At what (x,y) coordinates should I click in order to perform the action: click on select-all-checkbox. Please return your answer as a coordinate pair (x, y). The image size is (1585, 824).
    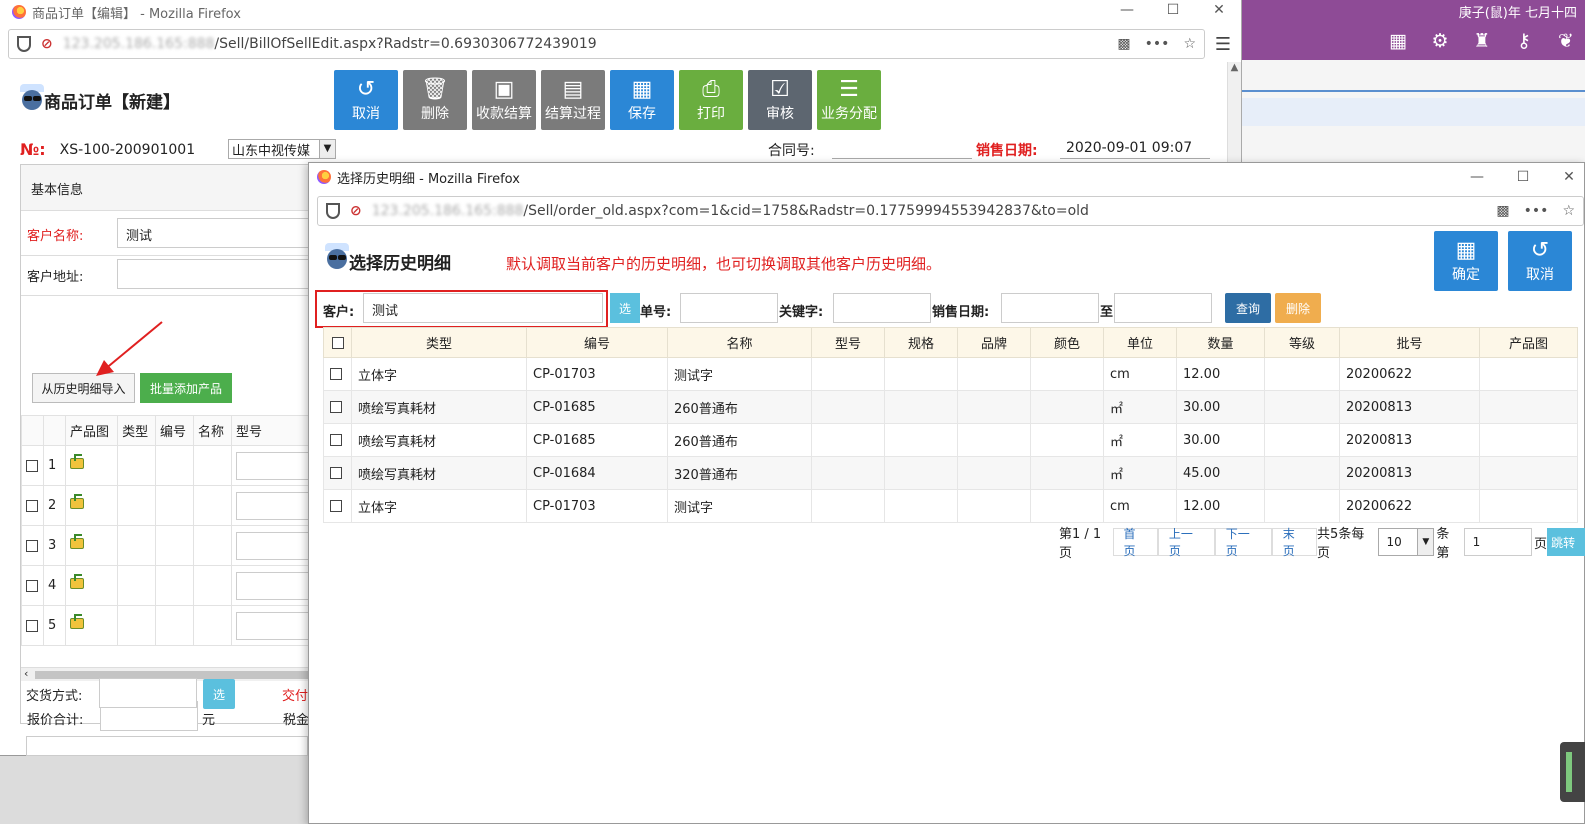
    Looking at the image, I should click on (337, 342).